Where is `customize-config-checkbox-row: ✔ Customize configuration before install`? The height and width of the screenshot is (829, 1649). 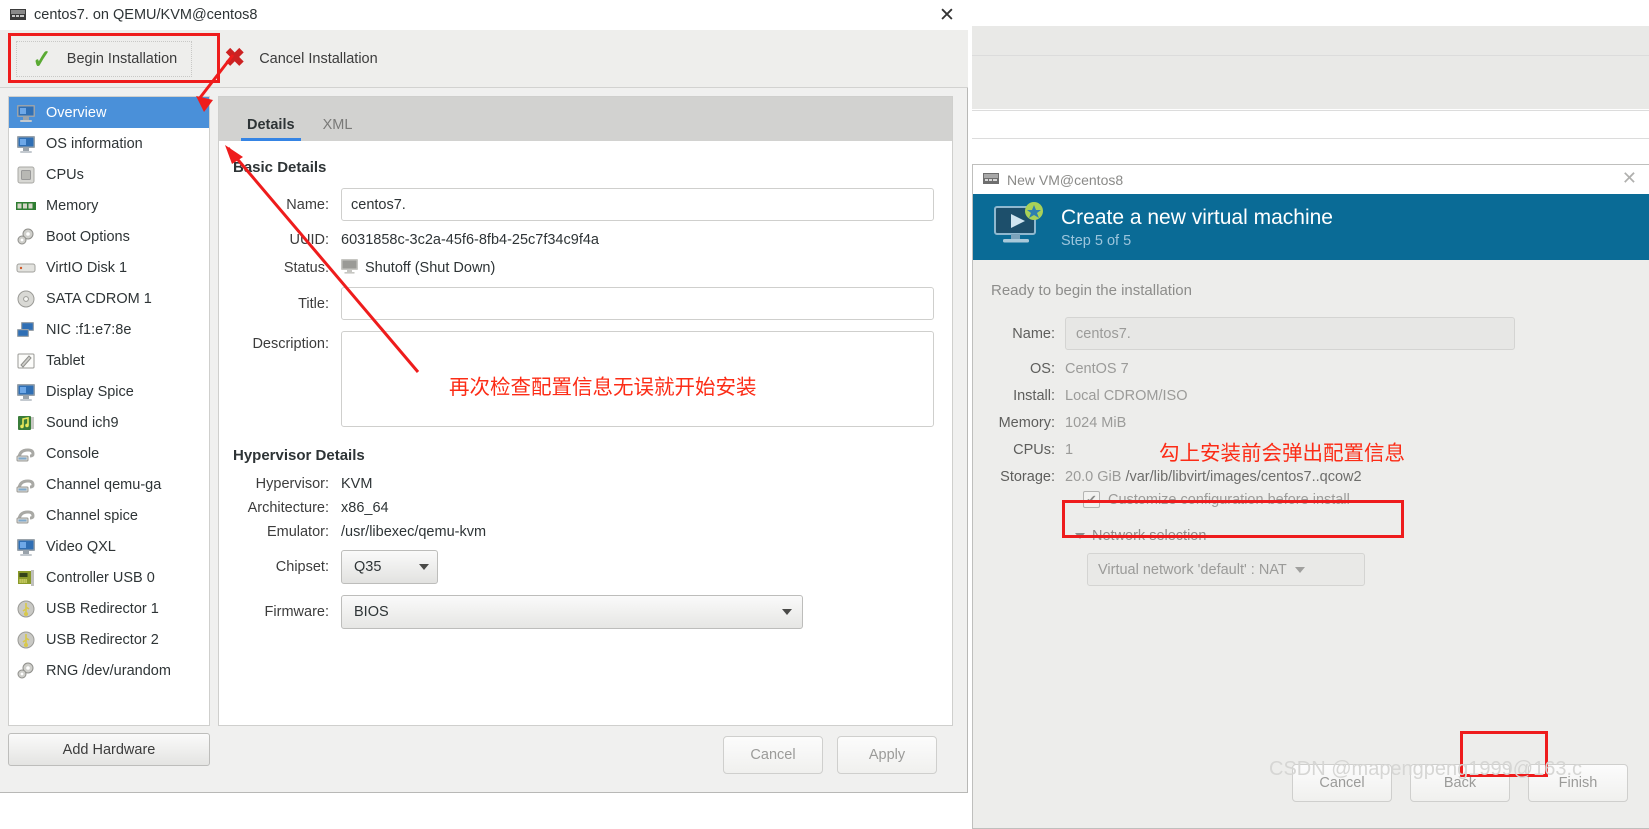
customize-config-checkbox-row: ✔ Customize configuration before install is located at coordinates (1311, 499).